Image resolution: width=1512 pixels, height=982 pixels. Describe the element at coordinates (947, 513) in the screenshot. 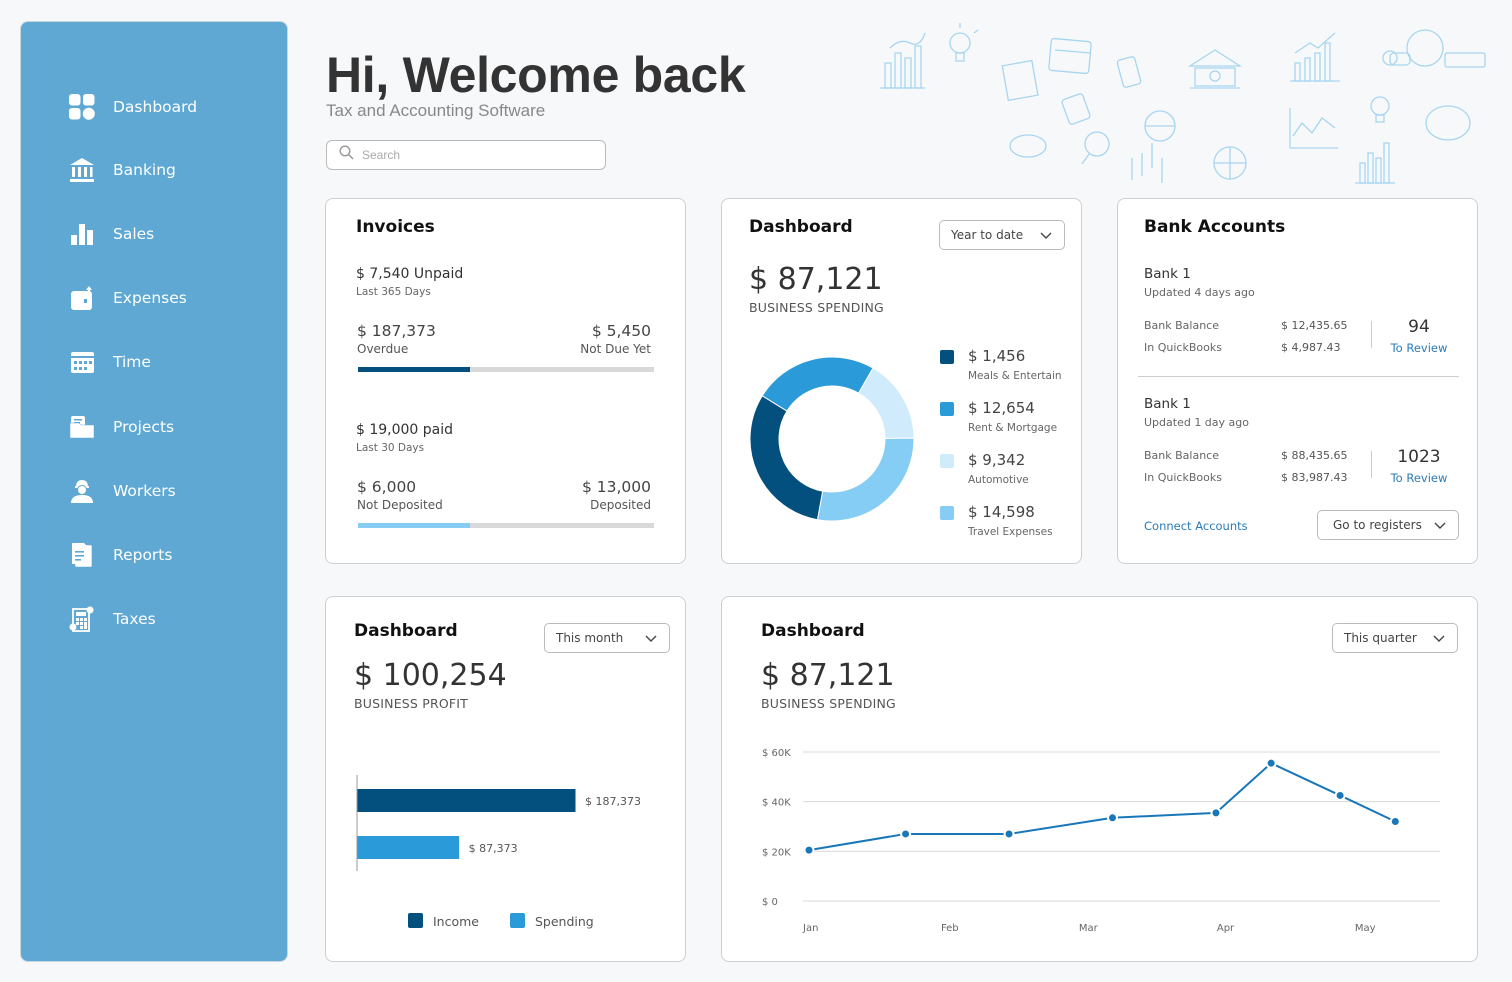

I see `legend-swatch-travel` at that location.